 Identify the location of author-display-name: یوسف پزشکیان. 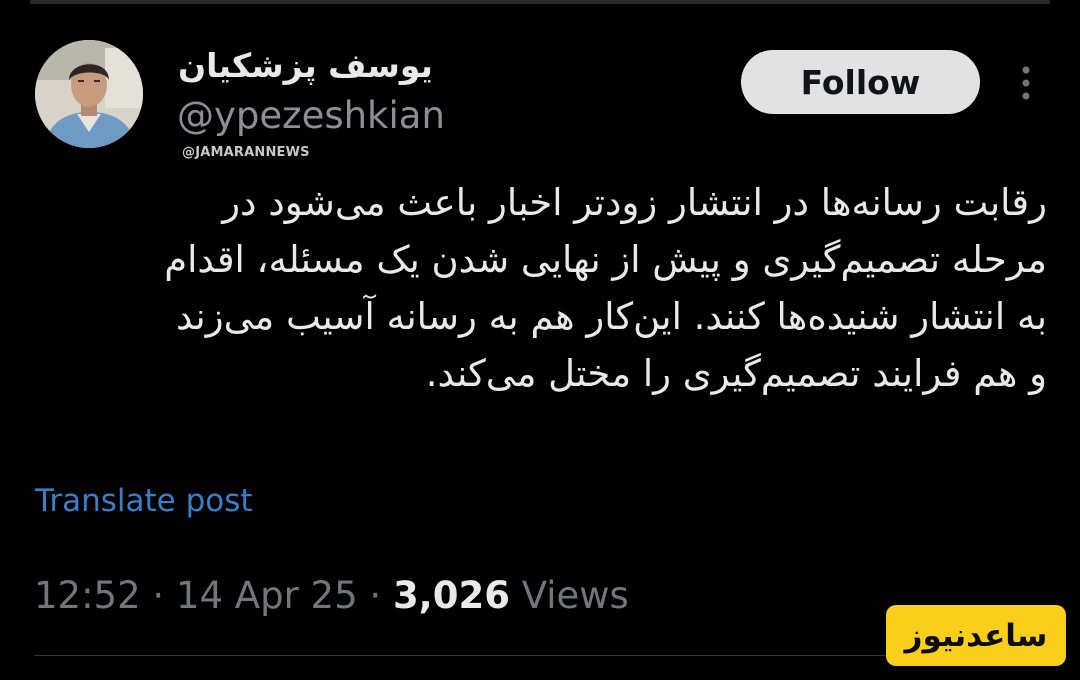
(305, 65).